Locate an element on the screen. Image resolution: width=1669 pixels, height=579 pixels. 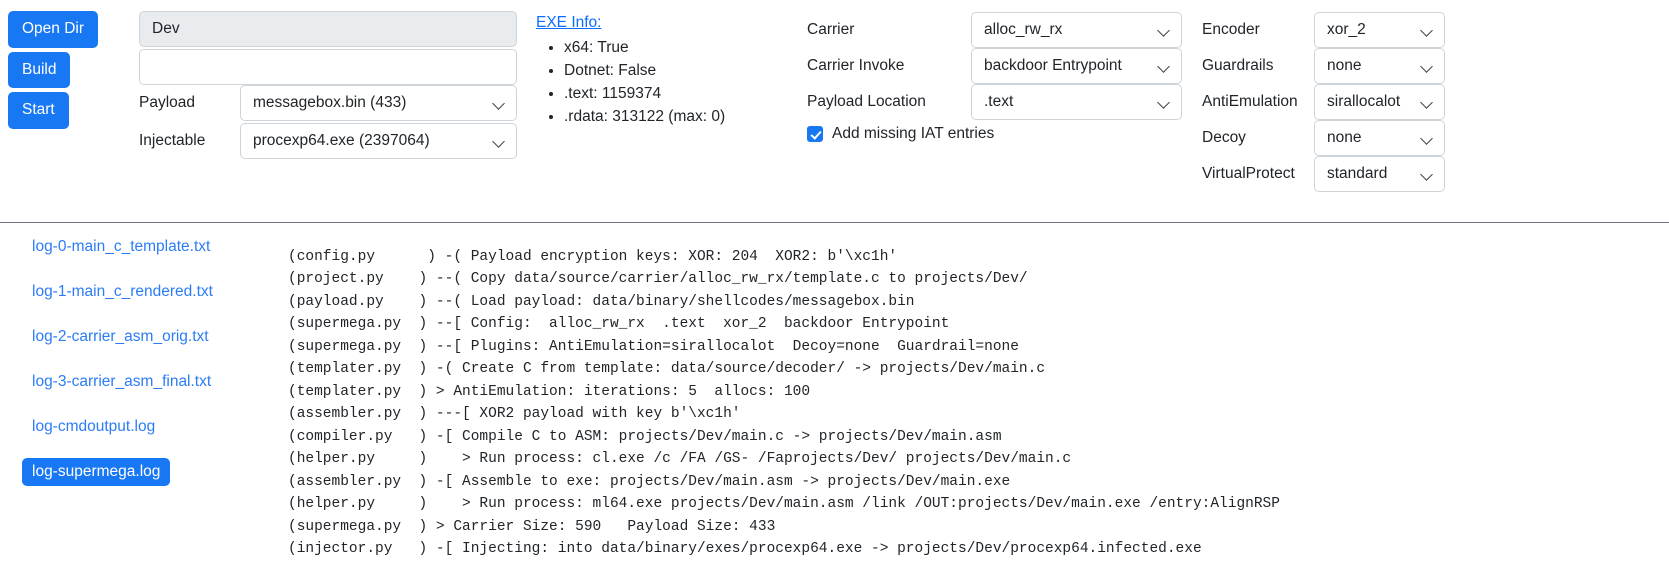
injectable-label: Injectable is located at coordinates (172, 140).